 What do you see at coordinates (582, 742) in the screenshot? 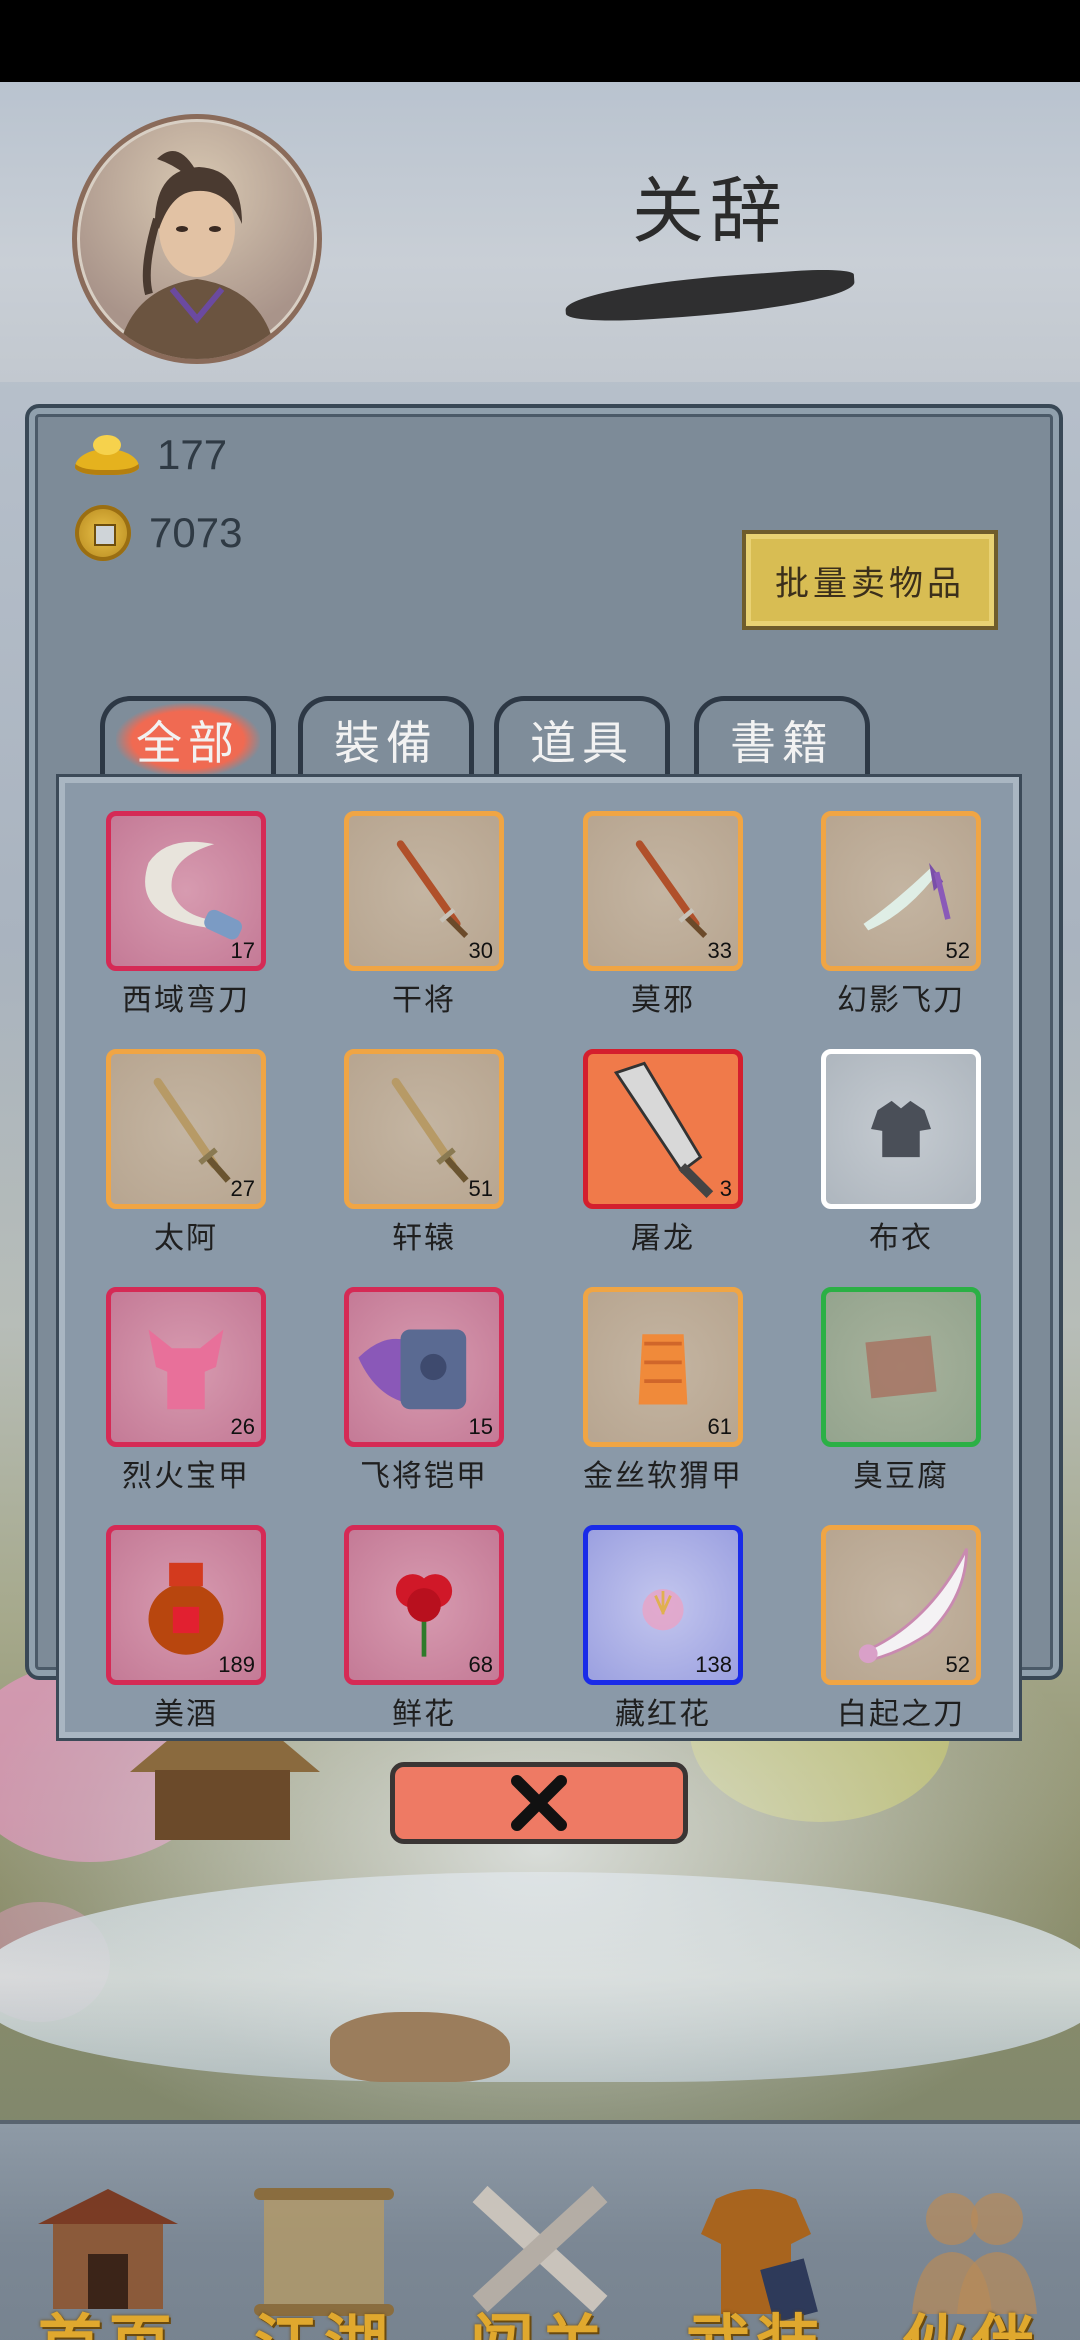
I see `tab-props-label: 道具` at bounding box center [582, 742].